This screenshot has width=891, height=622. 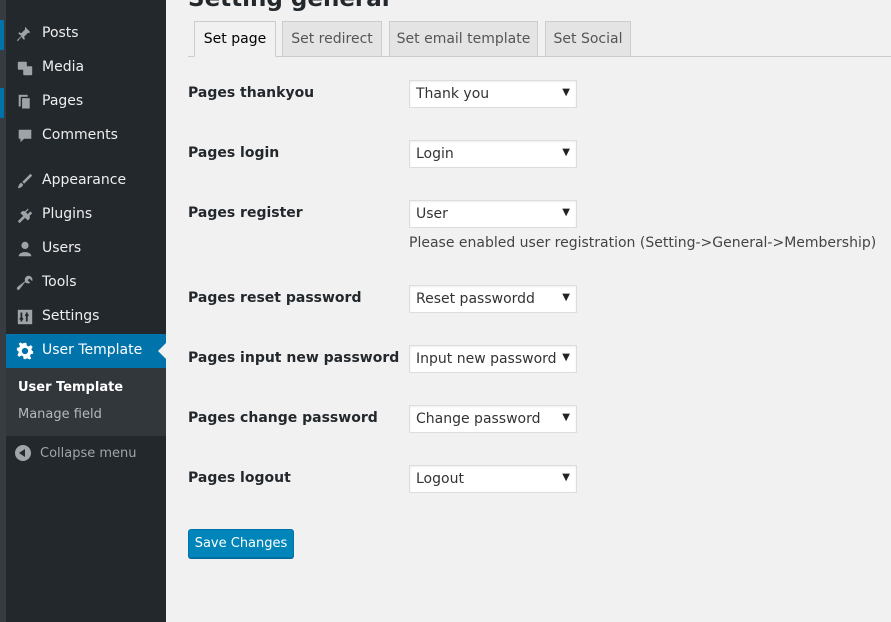 I want to click on select-value: Login, so click(x=435, y=154).